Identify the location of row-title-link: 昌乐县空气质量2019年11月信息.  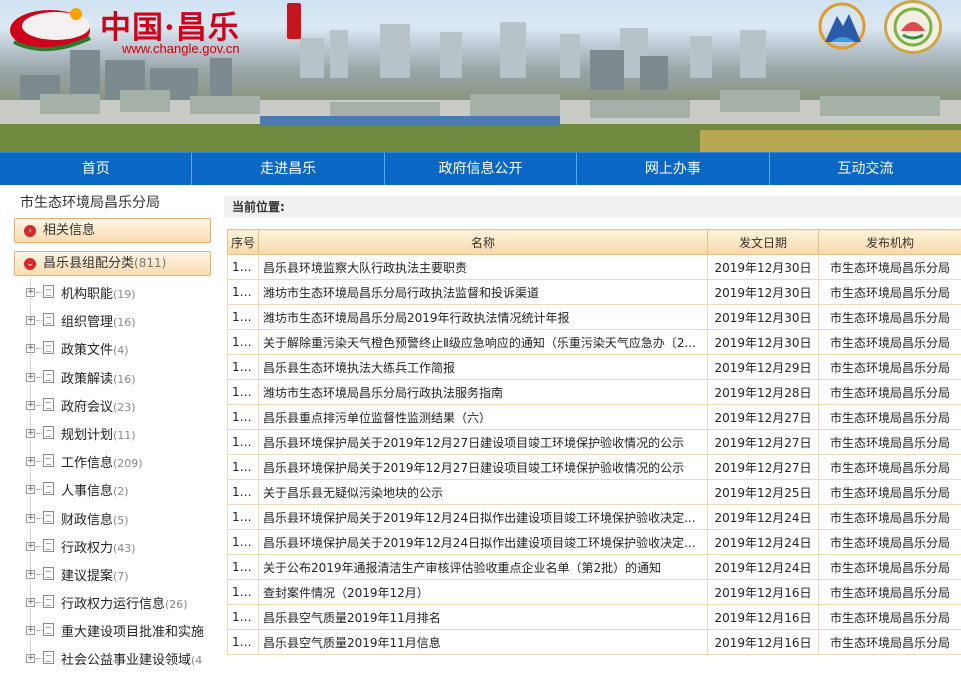
(483, 642).